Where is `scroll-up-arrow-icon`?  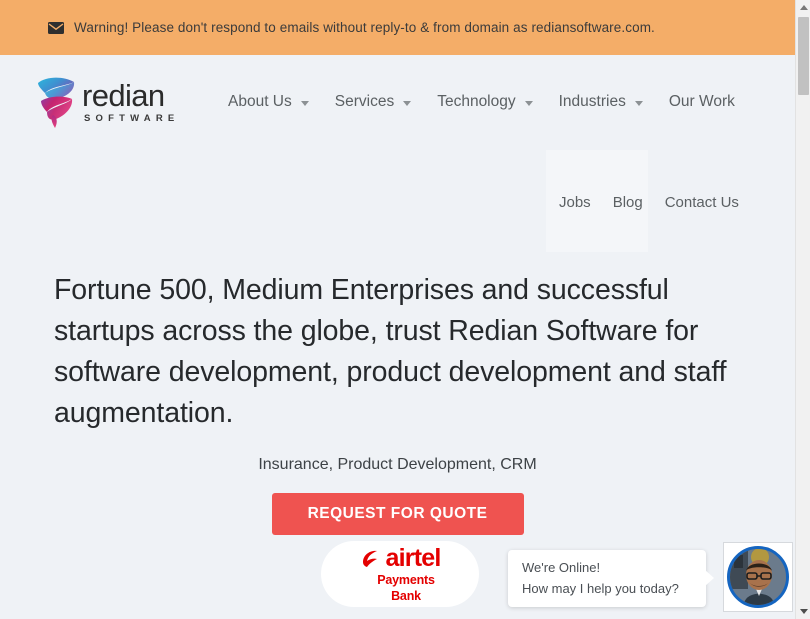
scroll-up-arrow-icon is located at coordinates (803, 7).